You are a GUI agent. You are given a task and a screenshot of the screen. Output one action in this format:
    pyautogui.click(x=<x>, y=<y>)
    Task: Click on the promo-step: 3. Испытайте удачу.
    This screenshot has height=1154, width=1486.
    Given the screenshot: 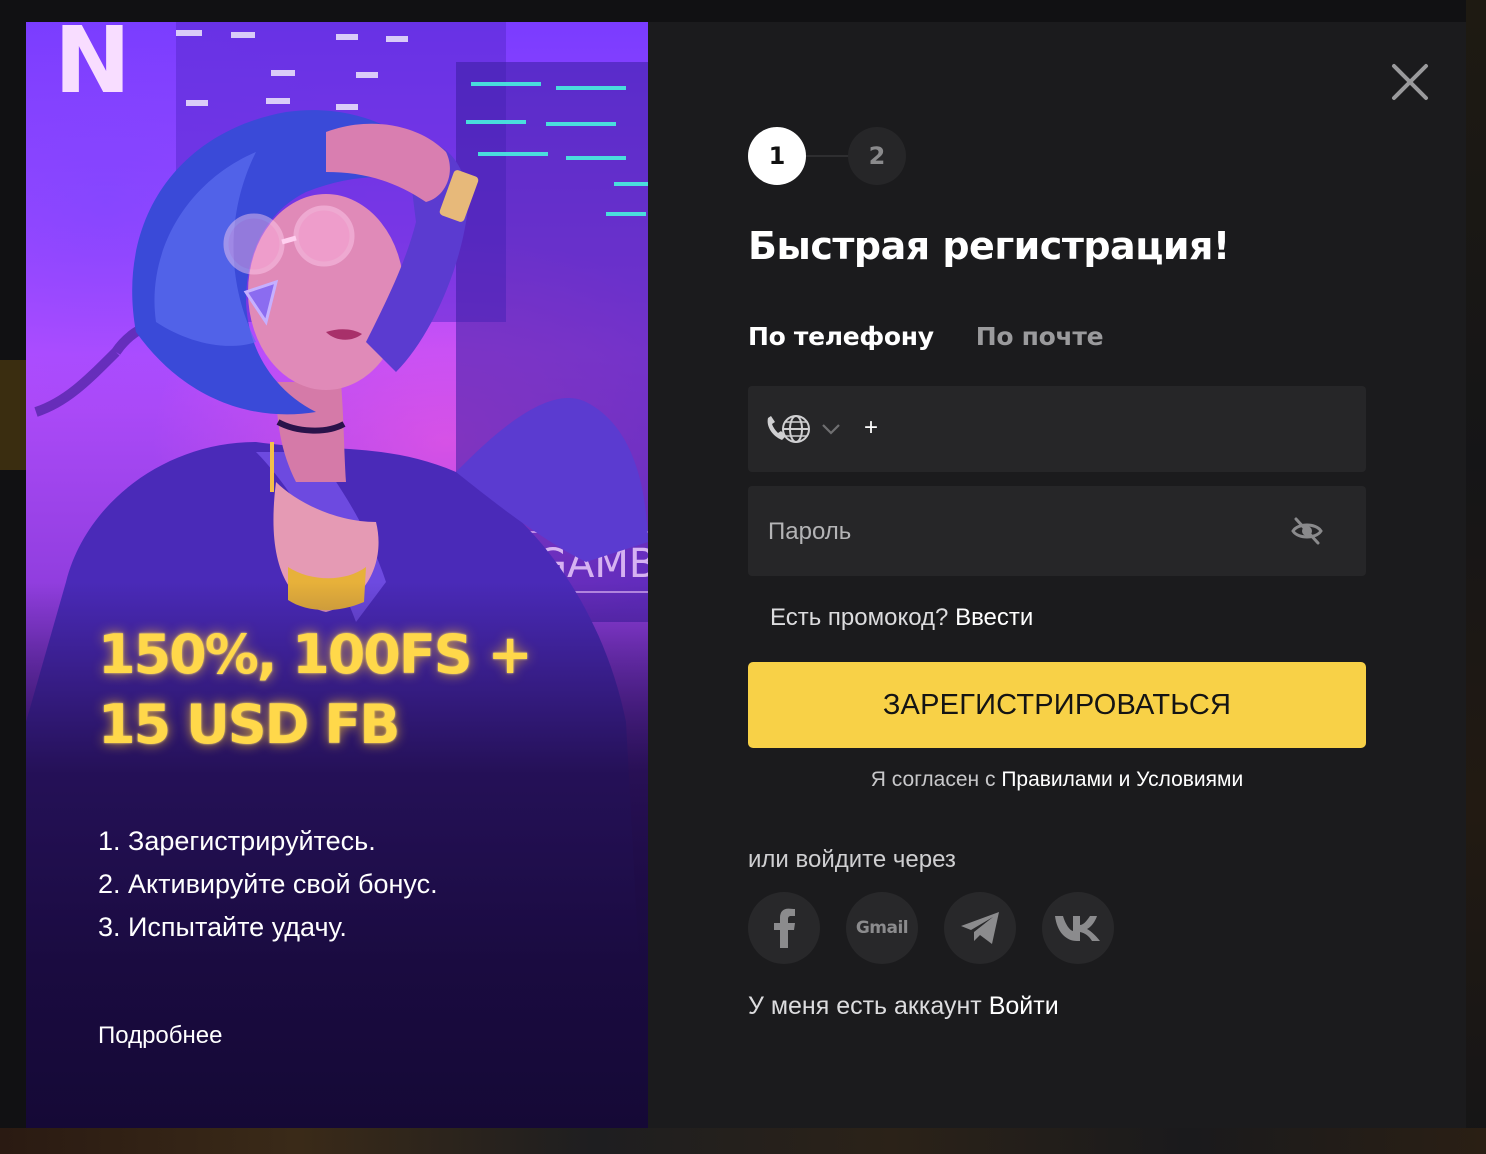 What is the action you would take?
    pyautogui.click(x=222, y=927)
    